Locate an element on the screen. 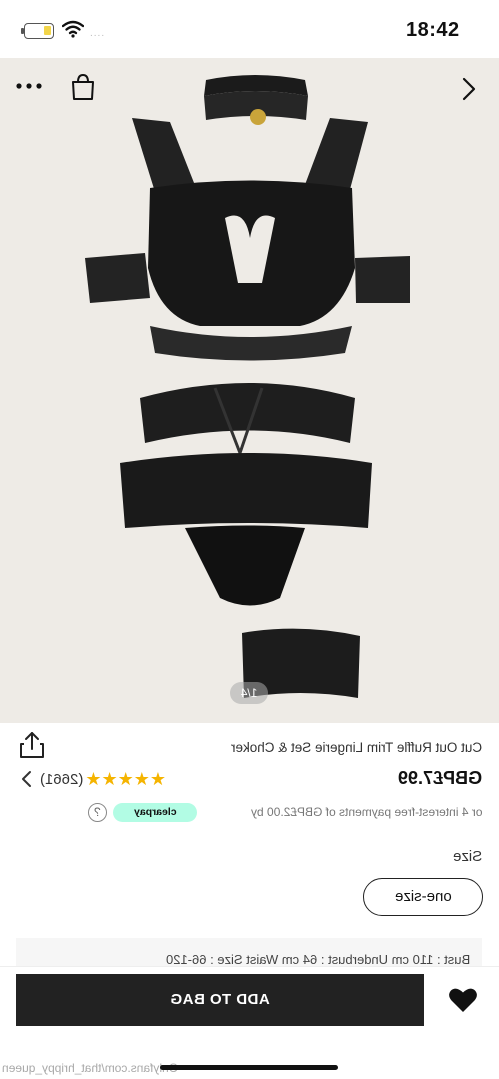  clearpay-label: clearpay is located at coordinates (155, 812).